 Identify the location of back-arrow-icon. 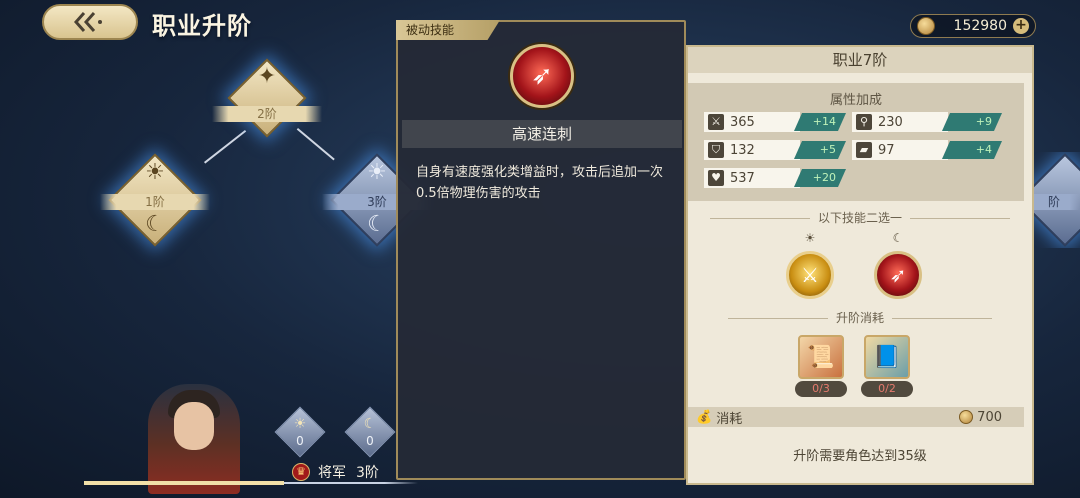
(87, 22).